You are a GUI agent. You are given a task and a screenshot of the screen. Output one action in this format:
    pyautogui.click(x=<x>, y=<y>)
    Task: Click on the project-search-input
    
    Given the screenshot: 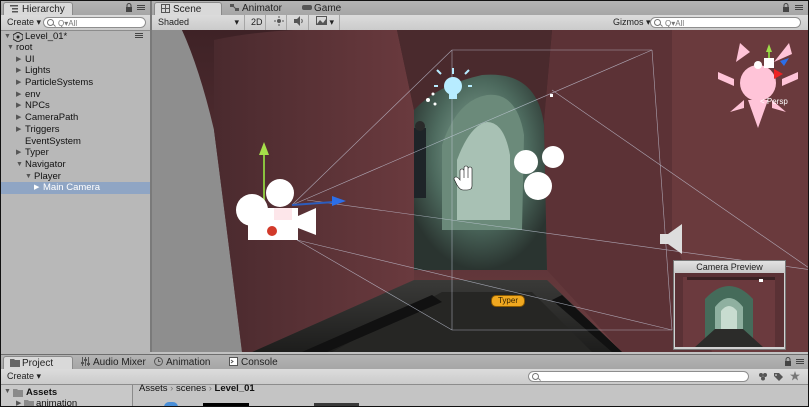 What is the action you would take?
    pyautogui.click(x=638, y=376)
    